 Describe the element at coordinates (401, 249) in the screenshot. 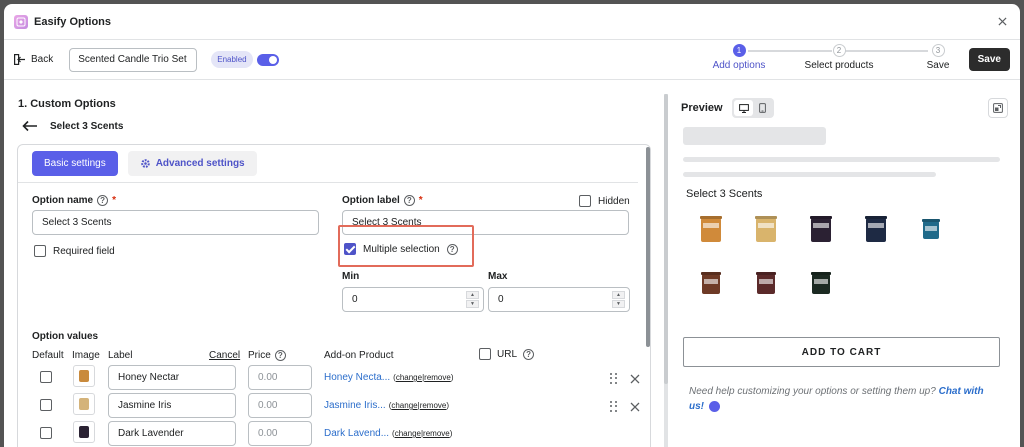

I see `multiple-selection-checkbox-row: Multiple selection ?` at that location.